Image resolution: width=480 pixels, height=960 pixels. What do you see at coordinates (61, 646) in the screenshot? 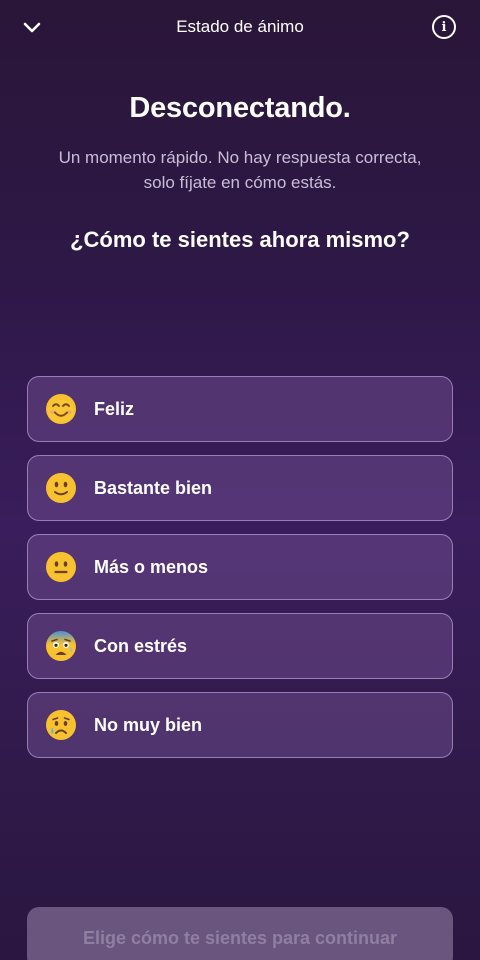
I see `anxious-face-icon` at bounding box center [61, 646].